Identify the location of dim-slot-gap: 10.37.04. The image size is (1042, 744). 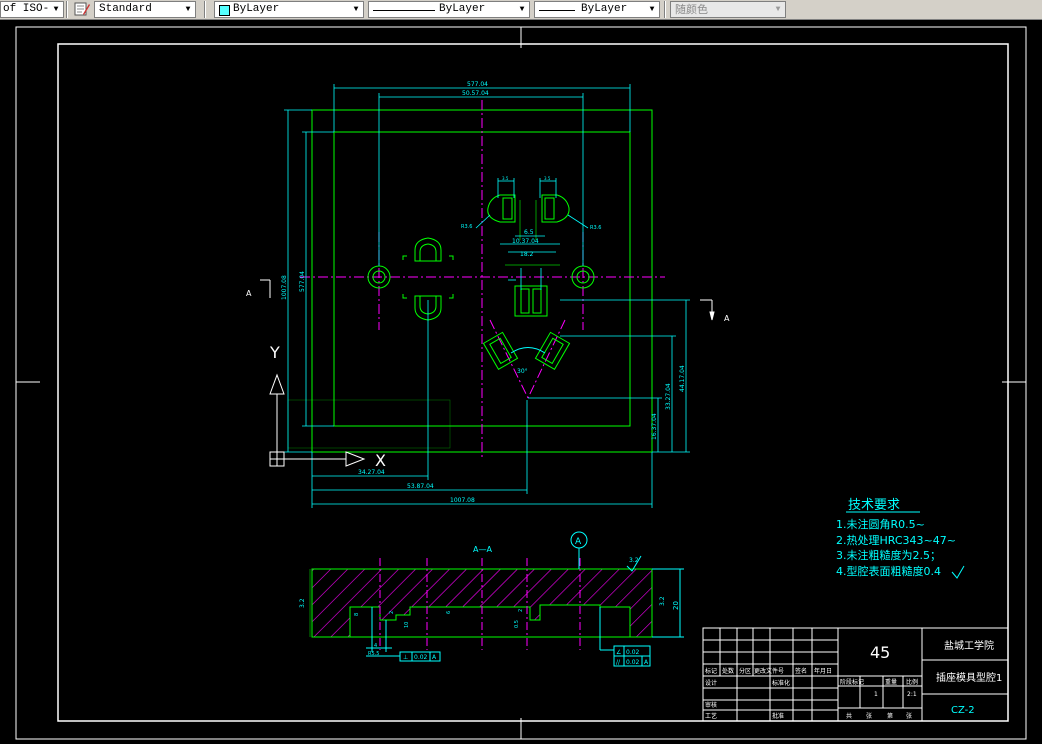
(525, 241).